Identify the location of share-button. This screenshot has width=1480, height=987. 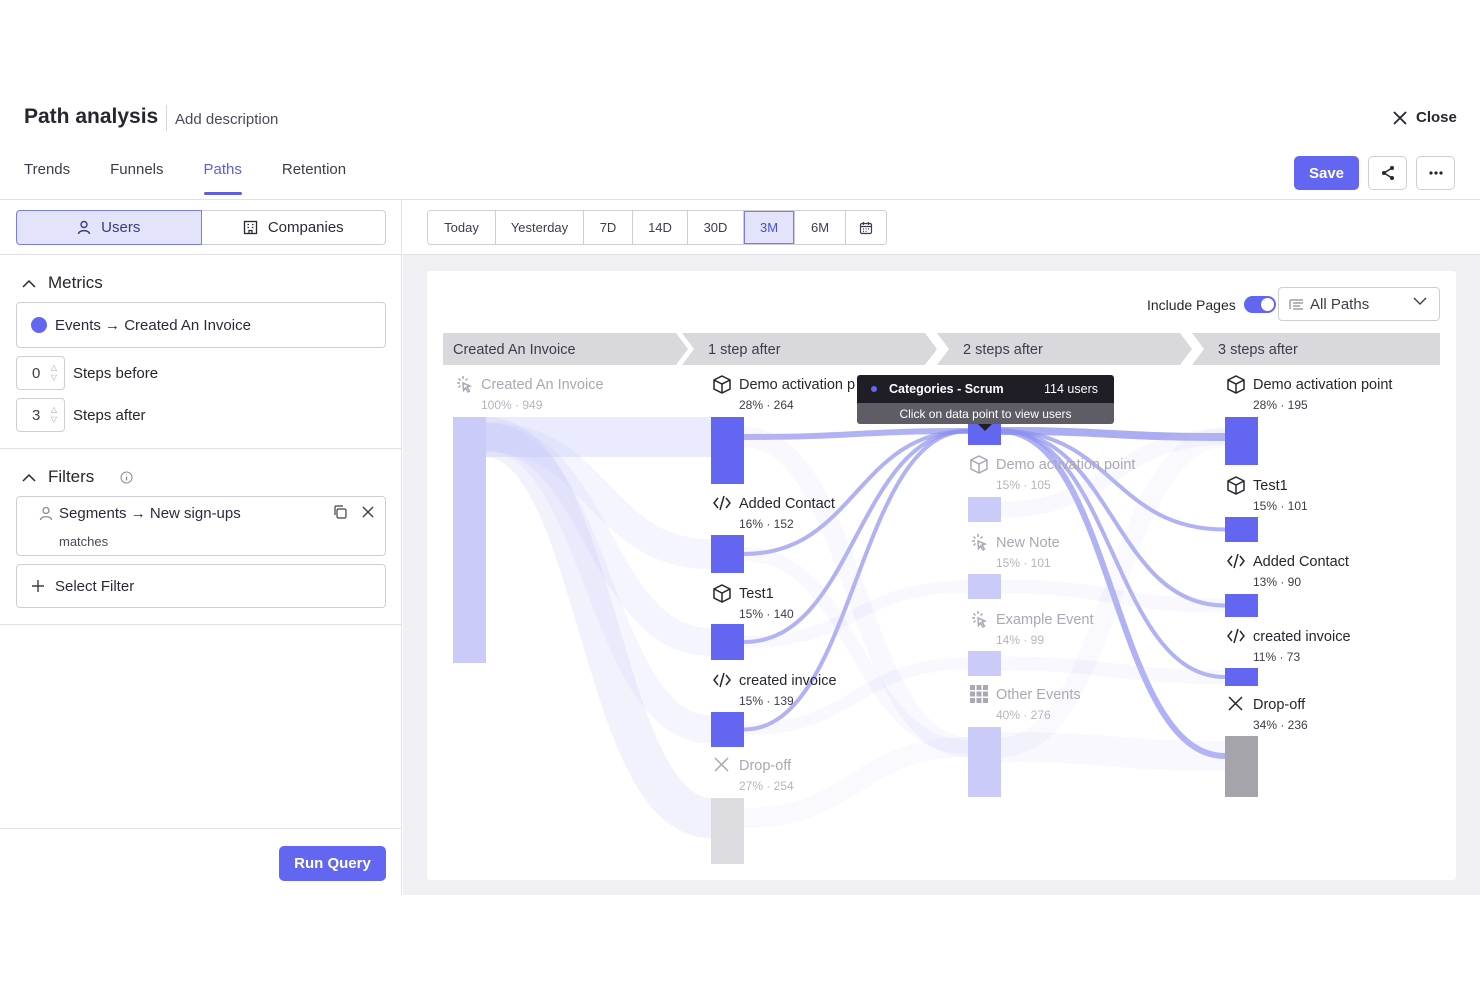
(1387, 173).